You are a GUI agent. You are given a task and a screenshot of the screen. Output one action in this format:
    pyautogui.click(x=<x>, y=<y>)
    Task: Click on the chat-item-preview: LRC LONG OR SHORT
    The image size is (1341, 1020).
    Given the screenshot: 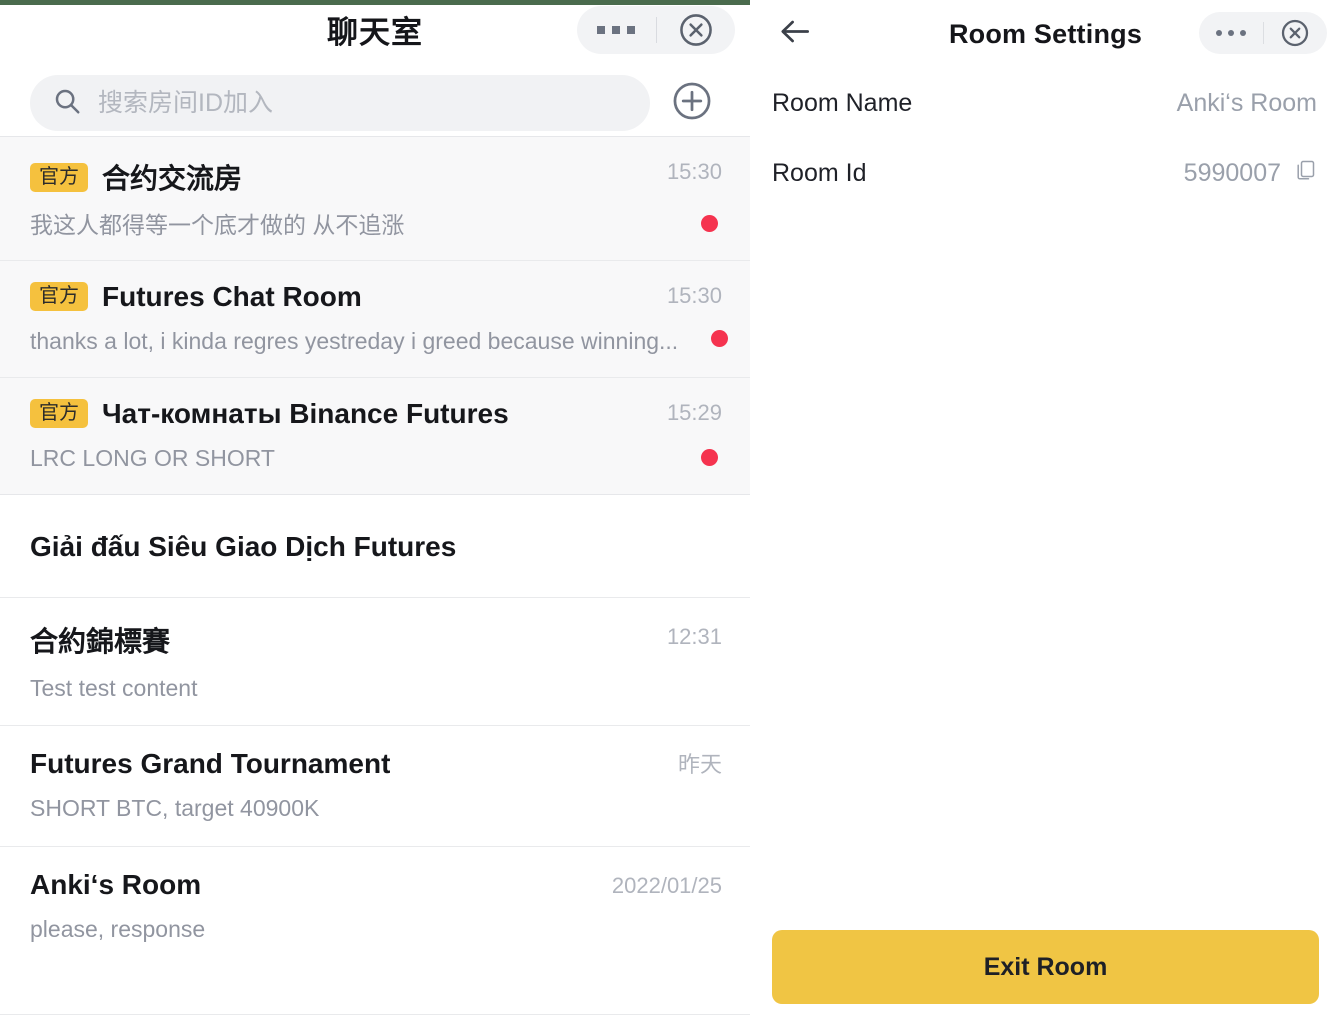 What is the action you would take?
    pyautogui.click(x=152, y=457)
    